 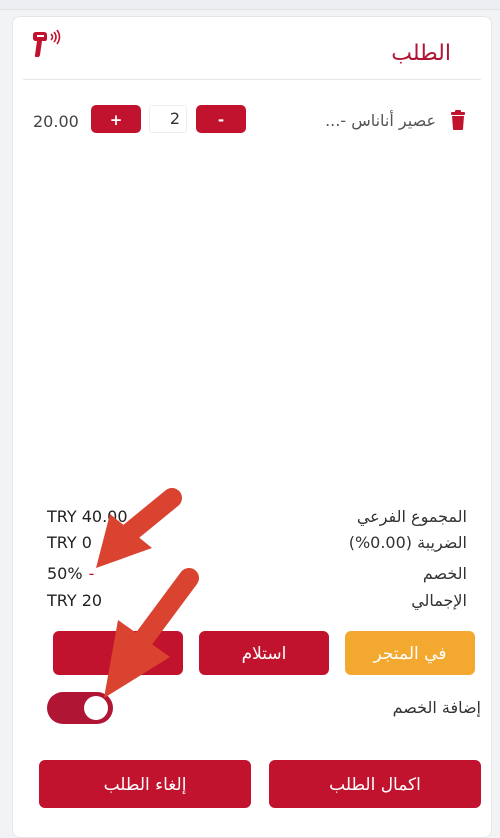 What do you see at coordinates (250, 5) in the screenshot?
I see `top-bar` at bounding box center [250, 5].